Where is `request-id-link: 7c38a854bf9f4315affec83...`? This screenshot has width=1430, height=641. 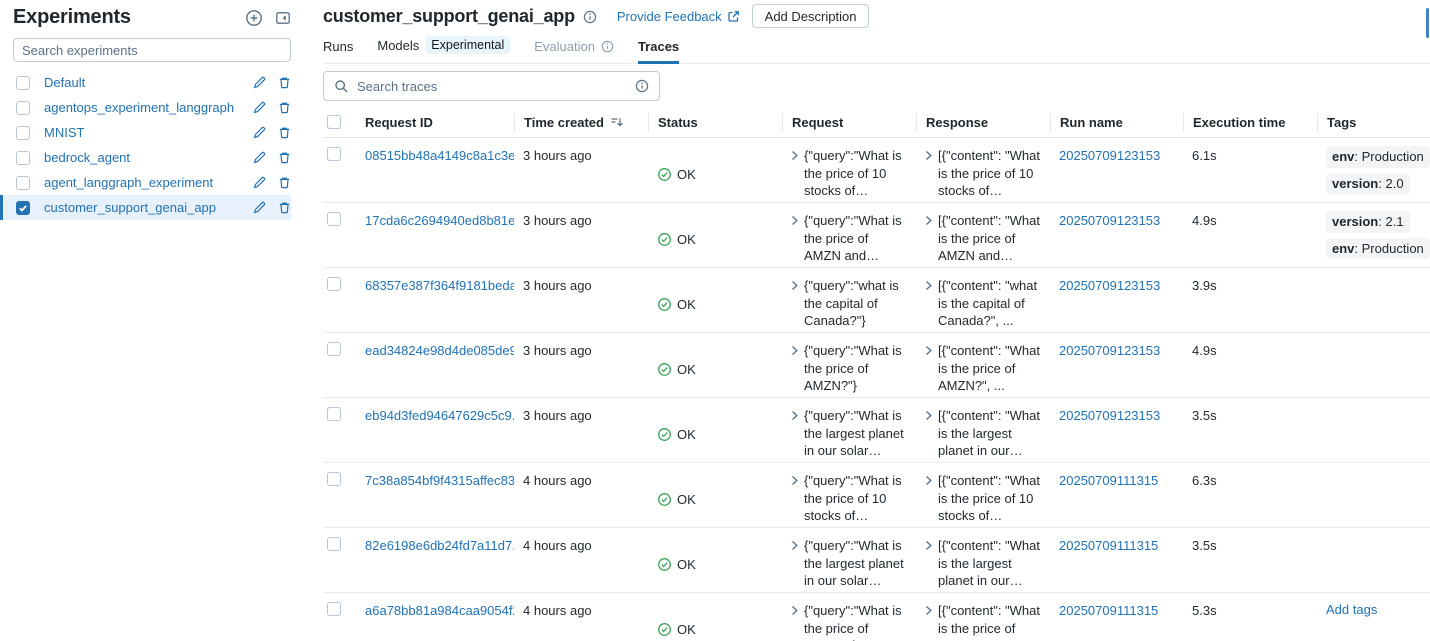 request-id-link: 7c38a854bf9f4315affec83... is located at coordinates (439, 480).